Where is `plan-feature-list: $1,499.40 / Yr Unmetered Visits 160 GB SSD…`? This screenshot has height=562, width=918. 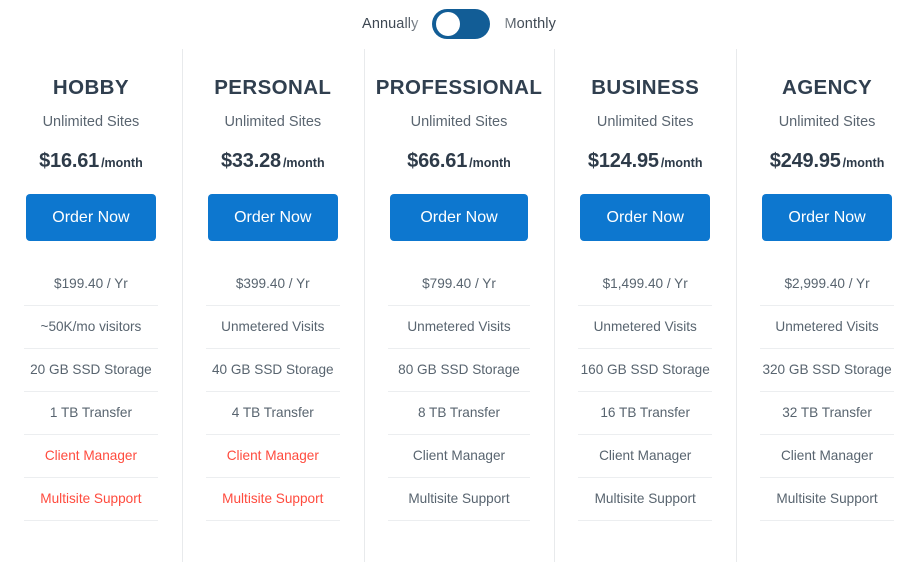 plan-feature-list: $1,499.40 / Yr Unmetered Visits 160 GB SSD… is located at coordinates (645, 392).